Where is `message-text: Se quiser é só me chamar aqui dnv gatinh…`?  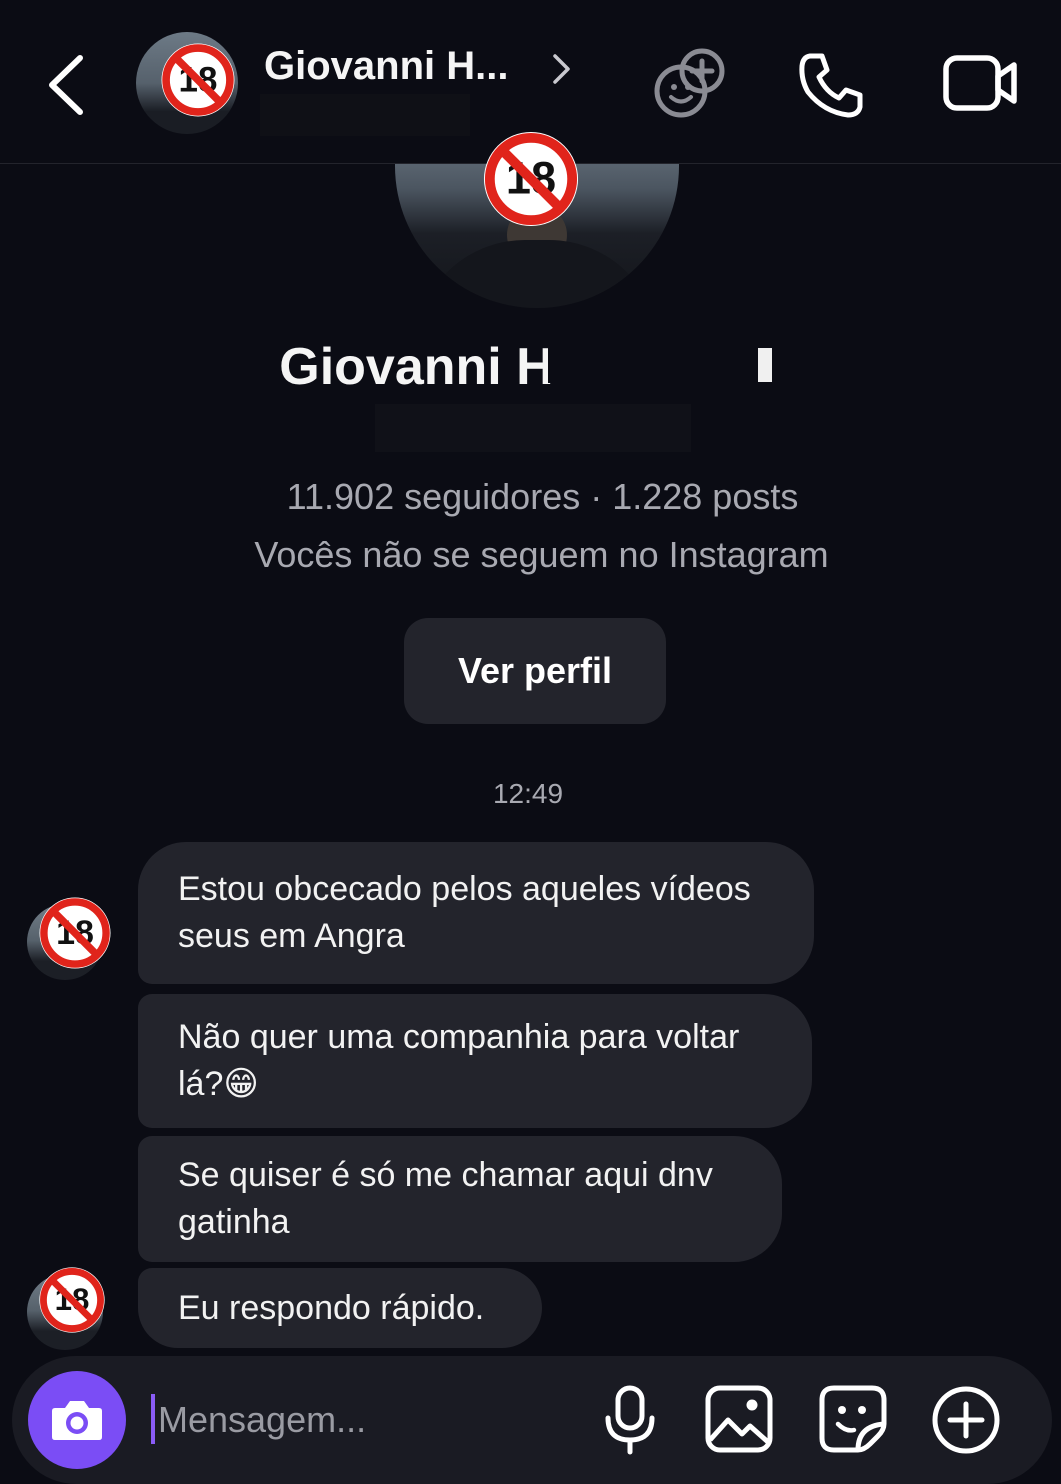
message-text: Se quiser é só me chamar aqui dnv gatinh… is located at coordinates (445, 1198).